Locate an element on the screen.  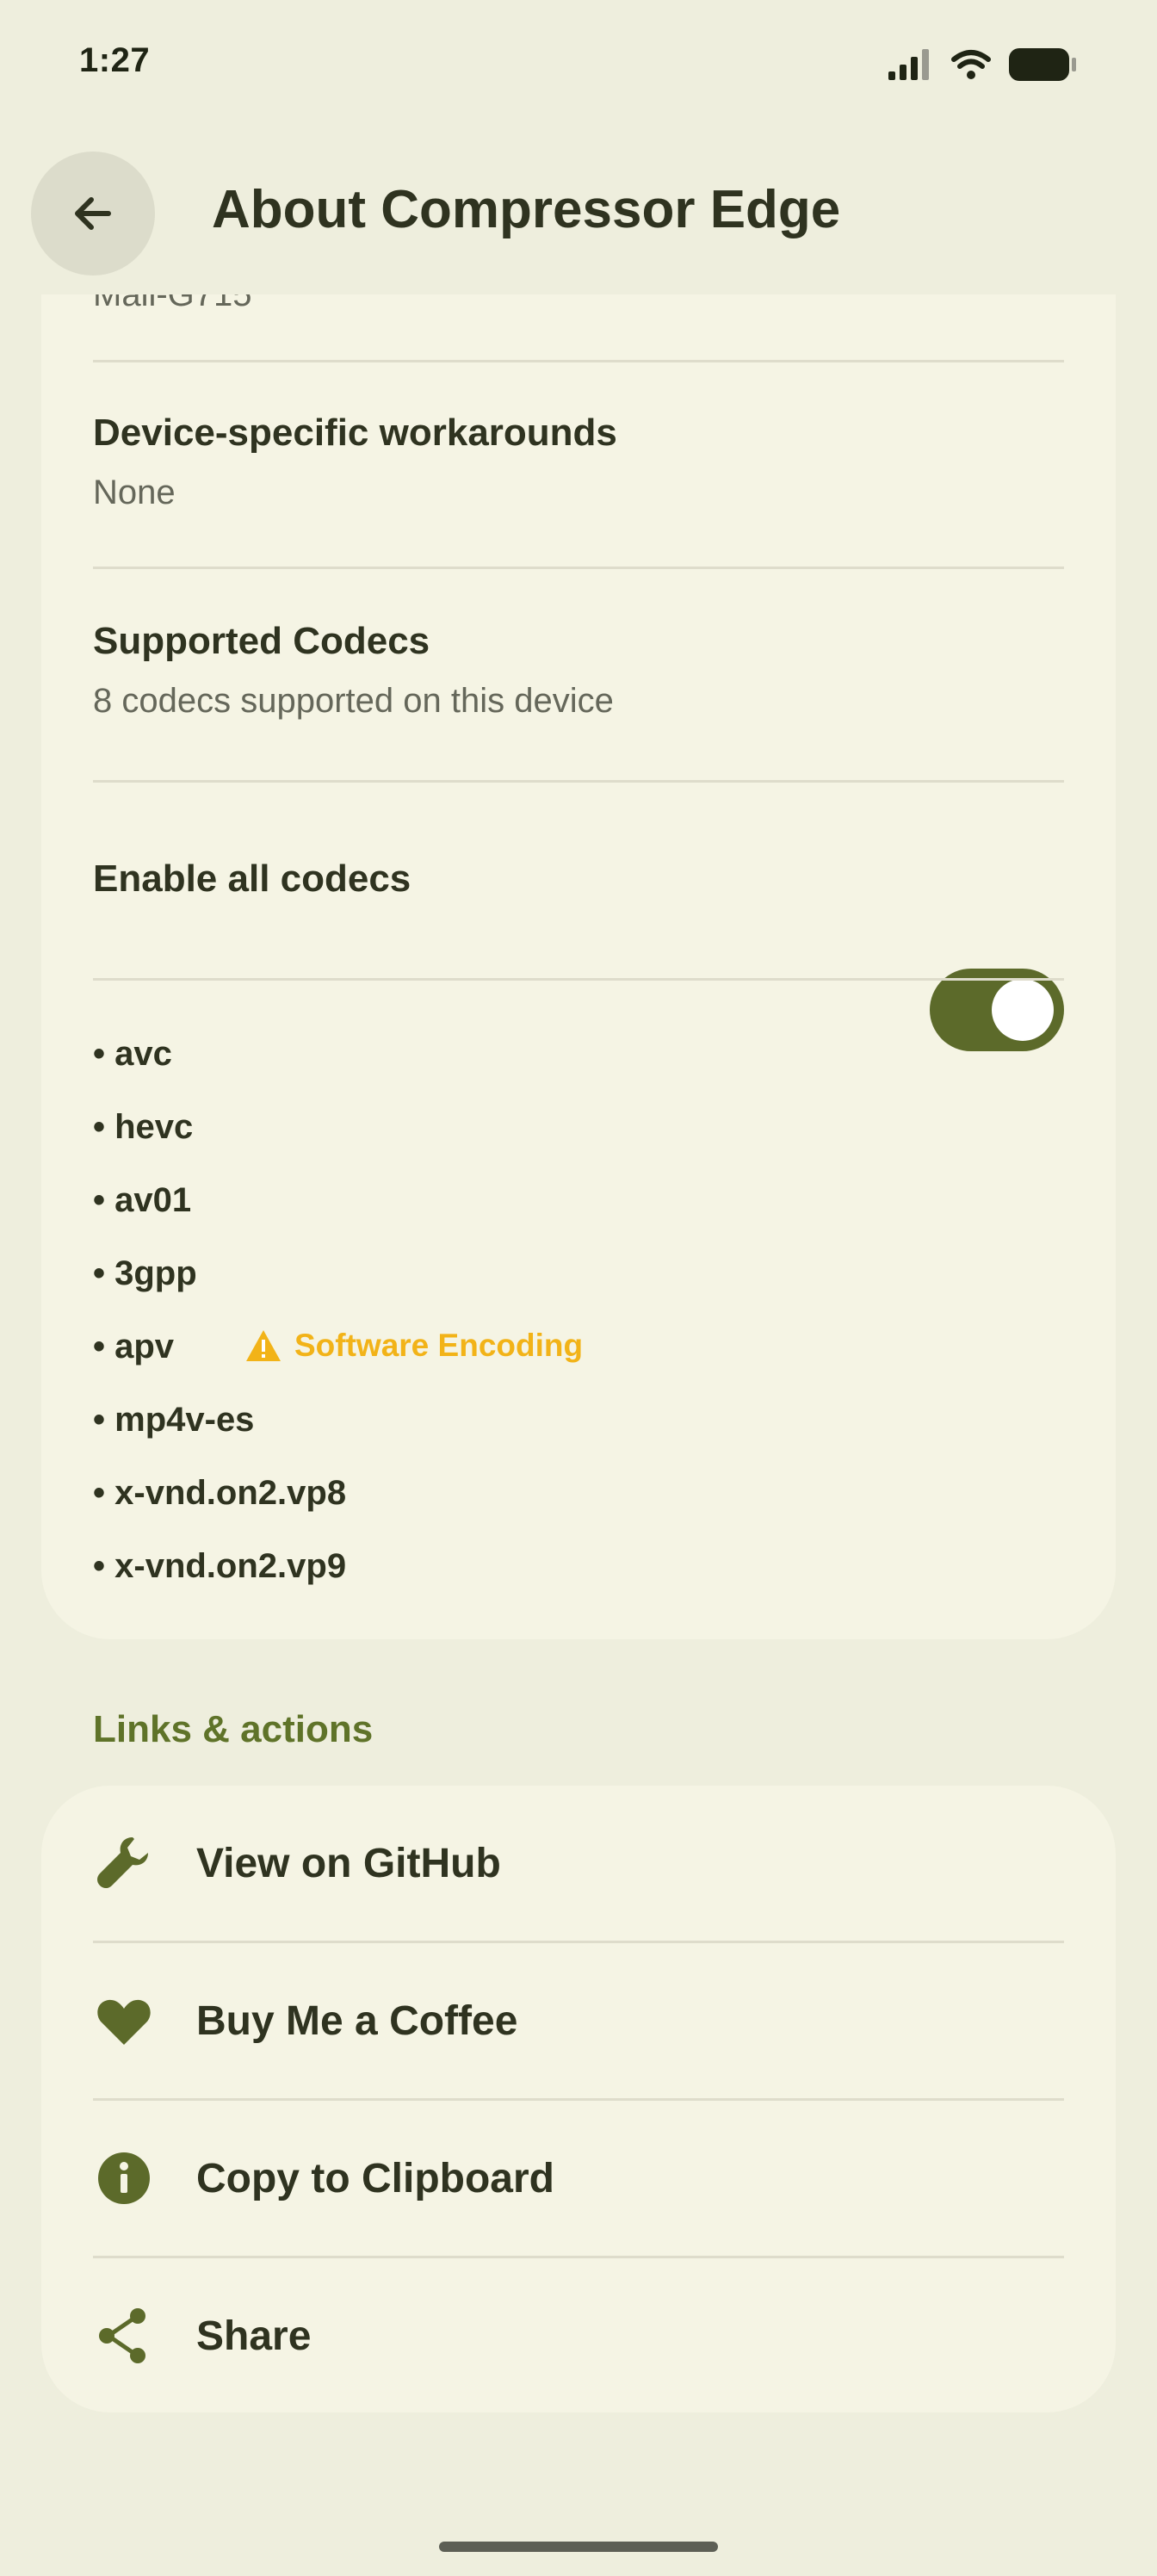
warning-text: Software Encoding is located at coordinates (439, 1346).